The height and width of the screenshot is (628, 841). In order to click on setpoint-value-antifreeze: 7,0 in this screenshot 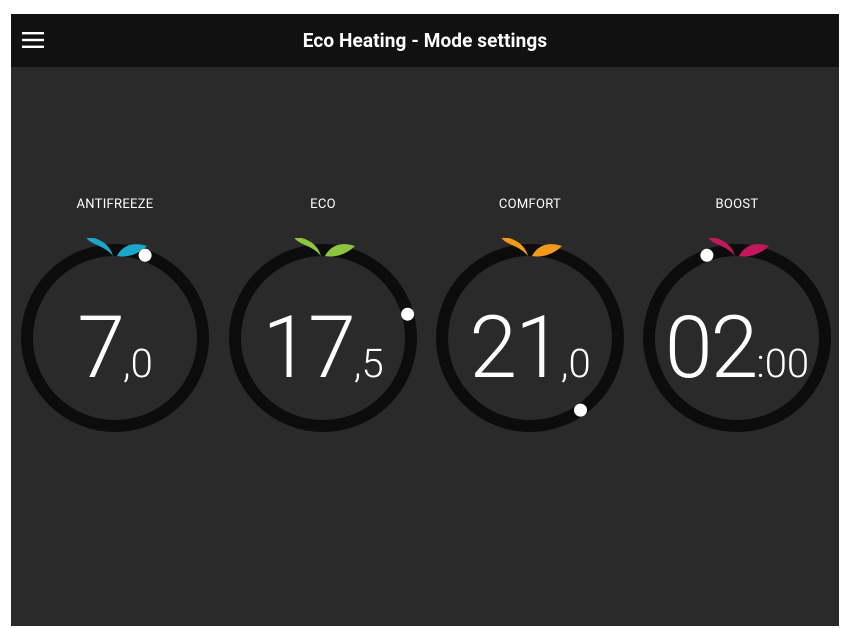, I will do `click(115, 348)`.